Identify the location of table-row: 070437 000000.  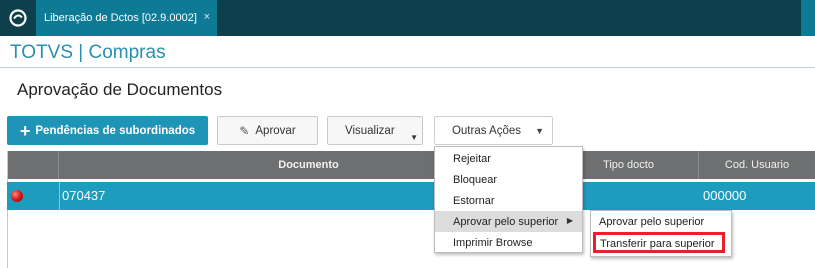
(411, 196).